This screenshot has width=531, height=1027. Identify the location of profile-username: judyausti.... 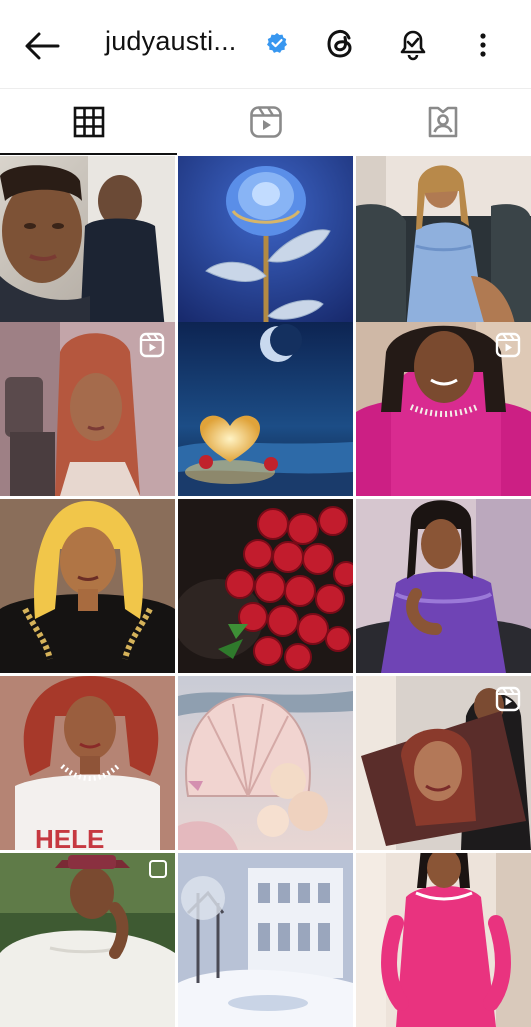
(171, 41).